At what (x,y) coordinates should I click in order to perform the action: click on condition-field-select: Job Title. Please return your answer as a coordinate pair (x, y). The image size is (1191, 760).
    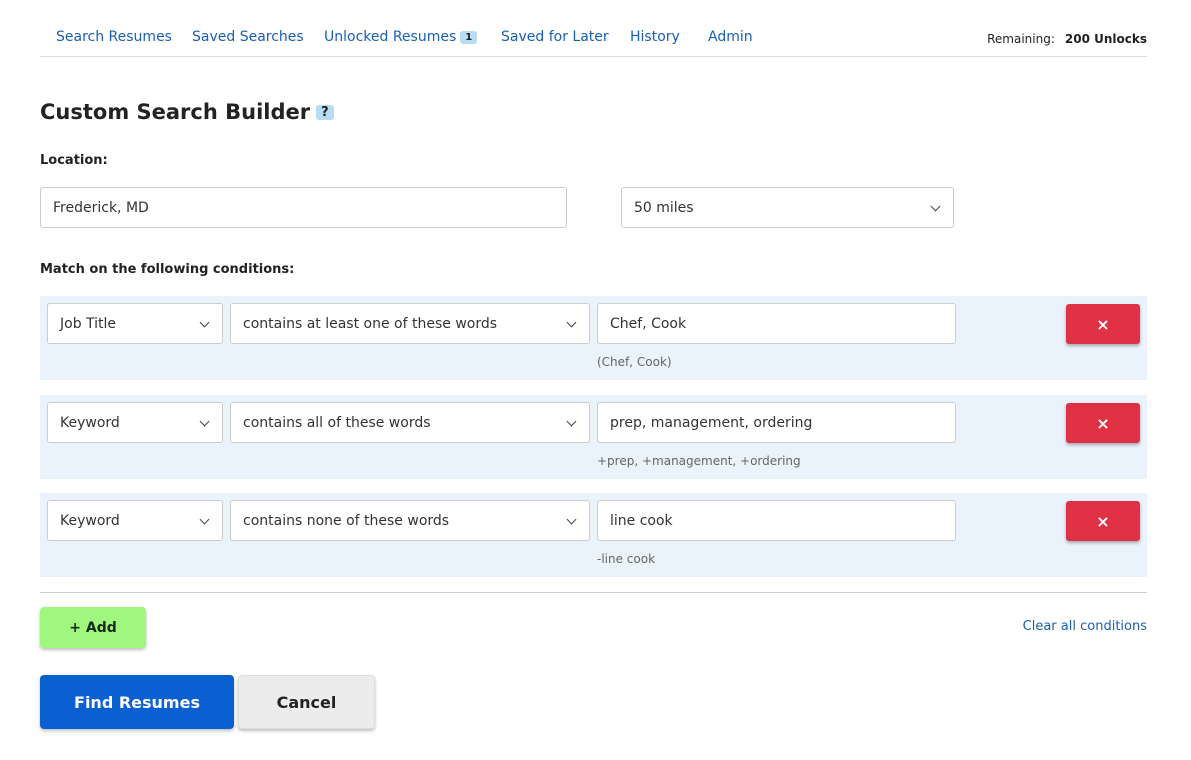
    Looking at the image, I should click on (135, 323).